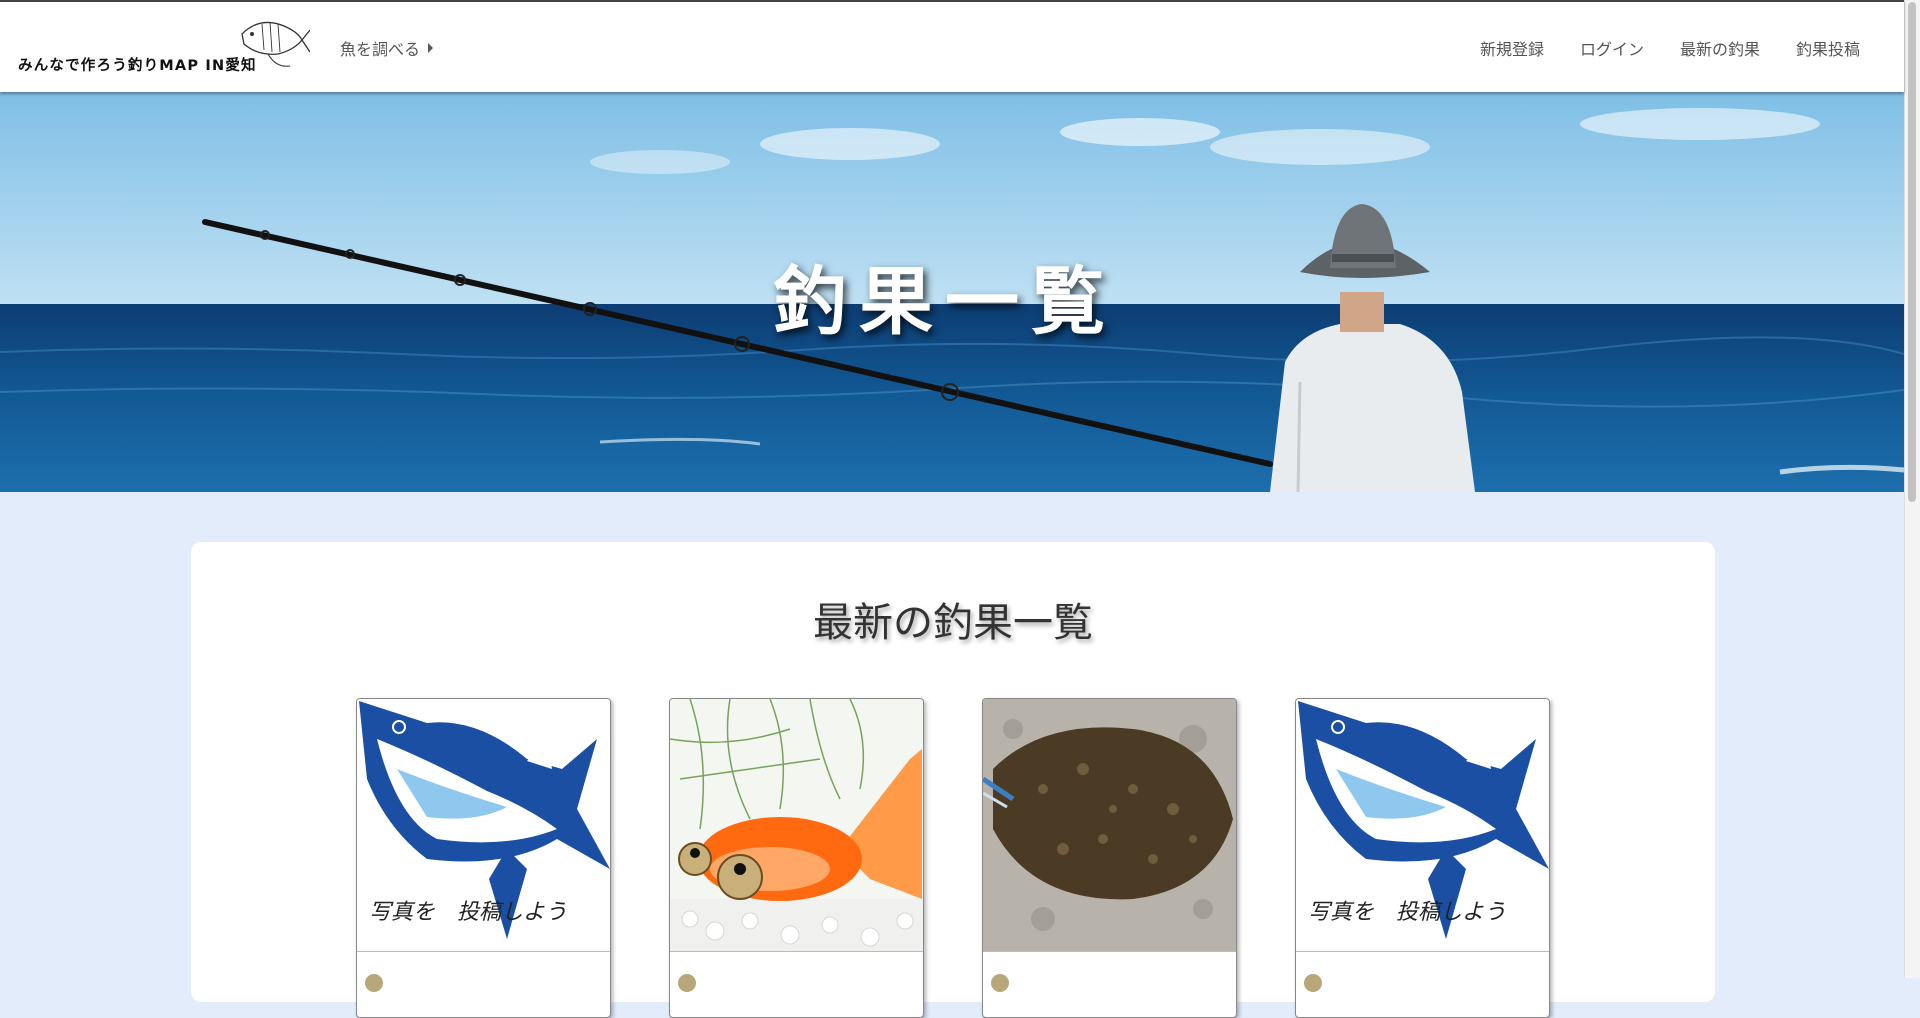 The image size is (1920, 1018). I want to click on scrollbar-thumb, so click(1912, 252).